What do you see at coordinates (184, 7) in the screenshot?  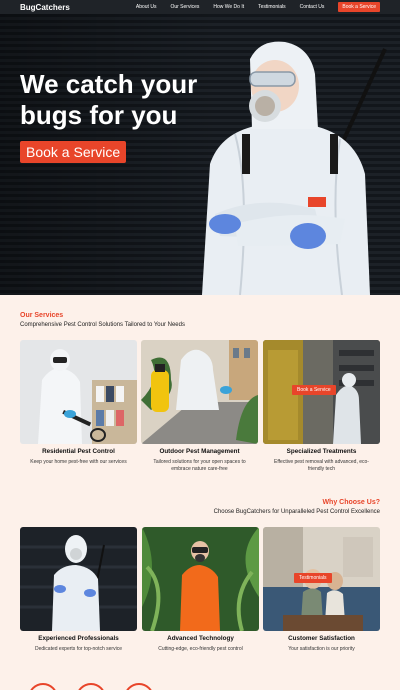 I see `nav-link-services: Our Services` at bounding box center [184, 7].